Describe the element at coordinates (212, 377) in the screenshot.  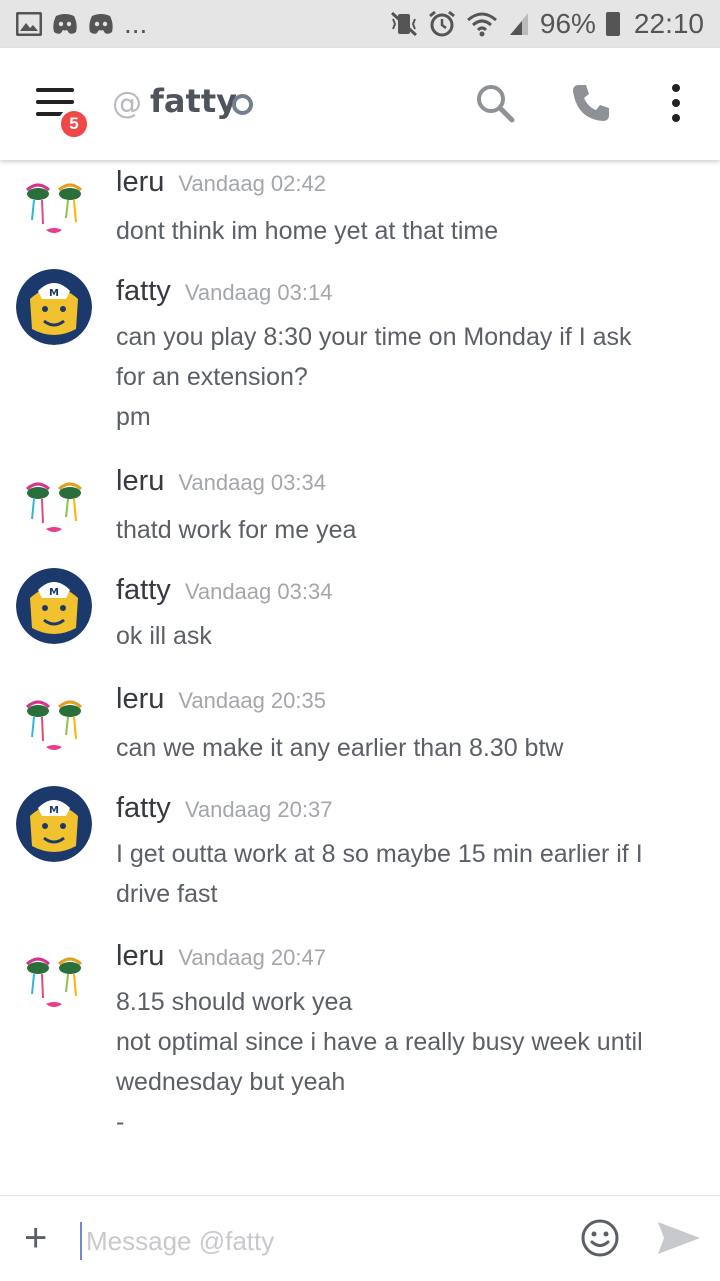
I see `message-line: for an extension?` at that location.